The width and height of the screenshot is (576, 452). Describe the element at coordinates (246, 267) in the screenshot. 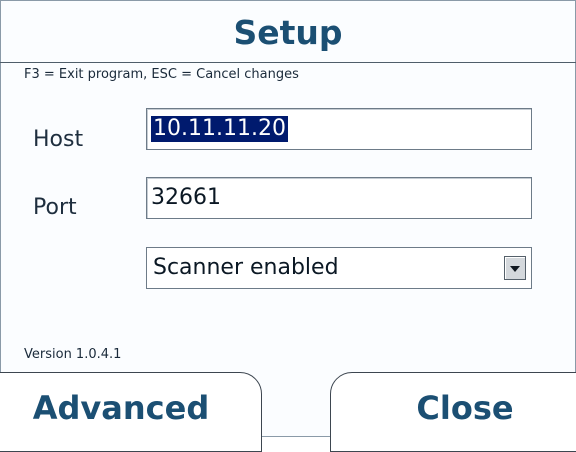

I see `scanner-select-value: Scanner enabled` at that location.